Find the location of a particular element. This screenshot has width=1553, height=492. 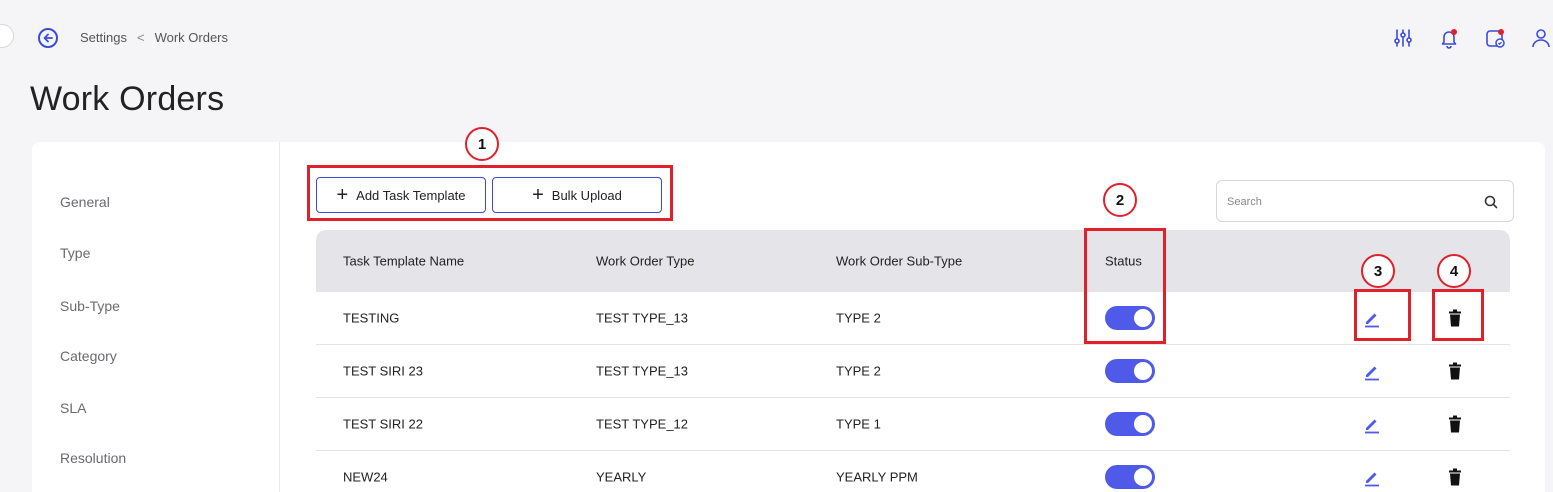

search-input is located at coordinates (1342, 202).